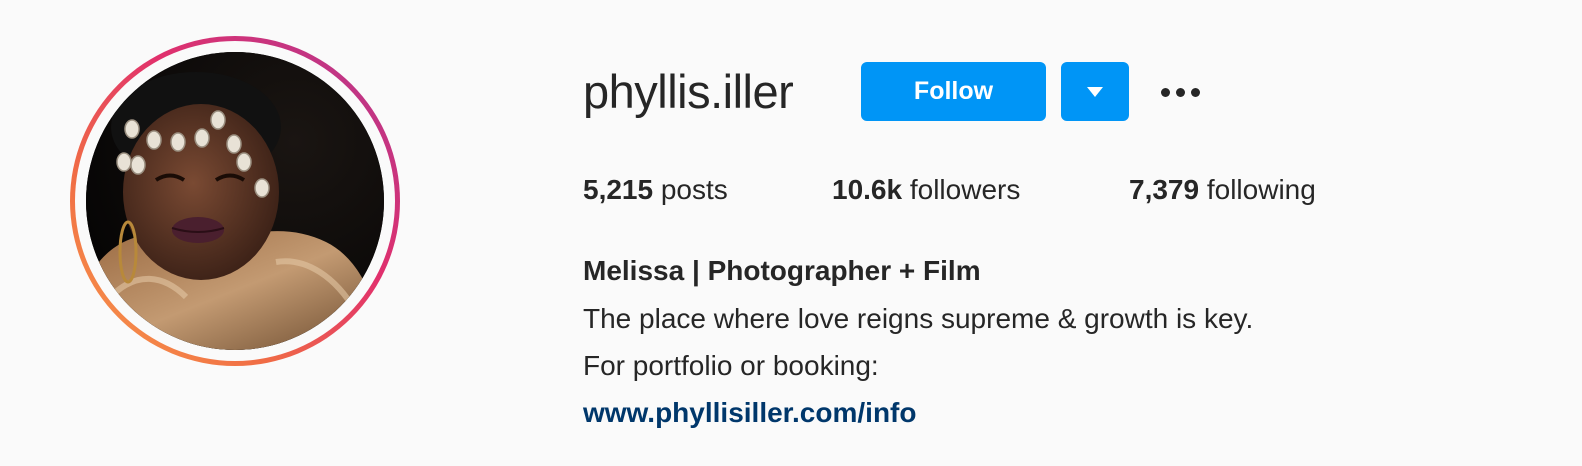 The width and height of the screenshot is (1582, 466). Describe the element at coordinates (782, 270) in the screenshot. I see `bio-name: Melissa | Photographer + Film` at that location.